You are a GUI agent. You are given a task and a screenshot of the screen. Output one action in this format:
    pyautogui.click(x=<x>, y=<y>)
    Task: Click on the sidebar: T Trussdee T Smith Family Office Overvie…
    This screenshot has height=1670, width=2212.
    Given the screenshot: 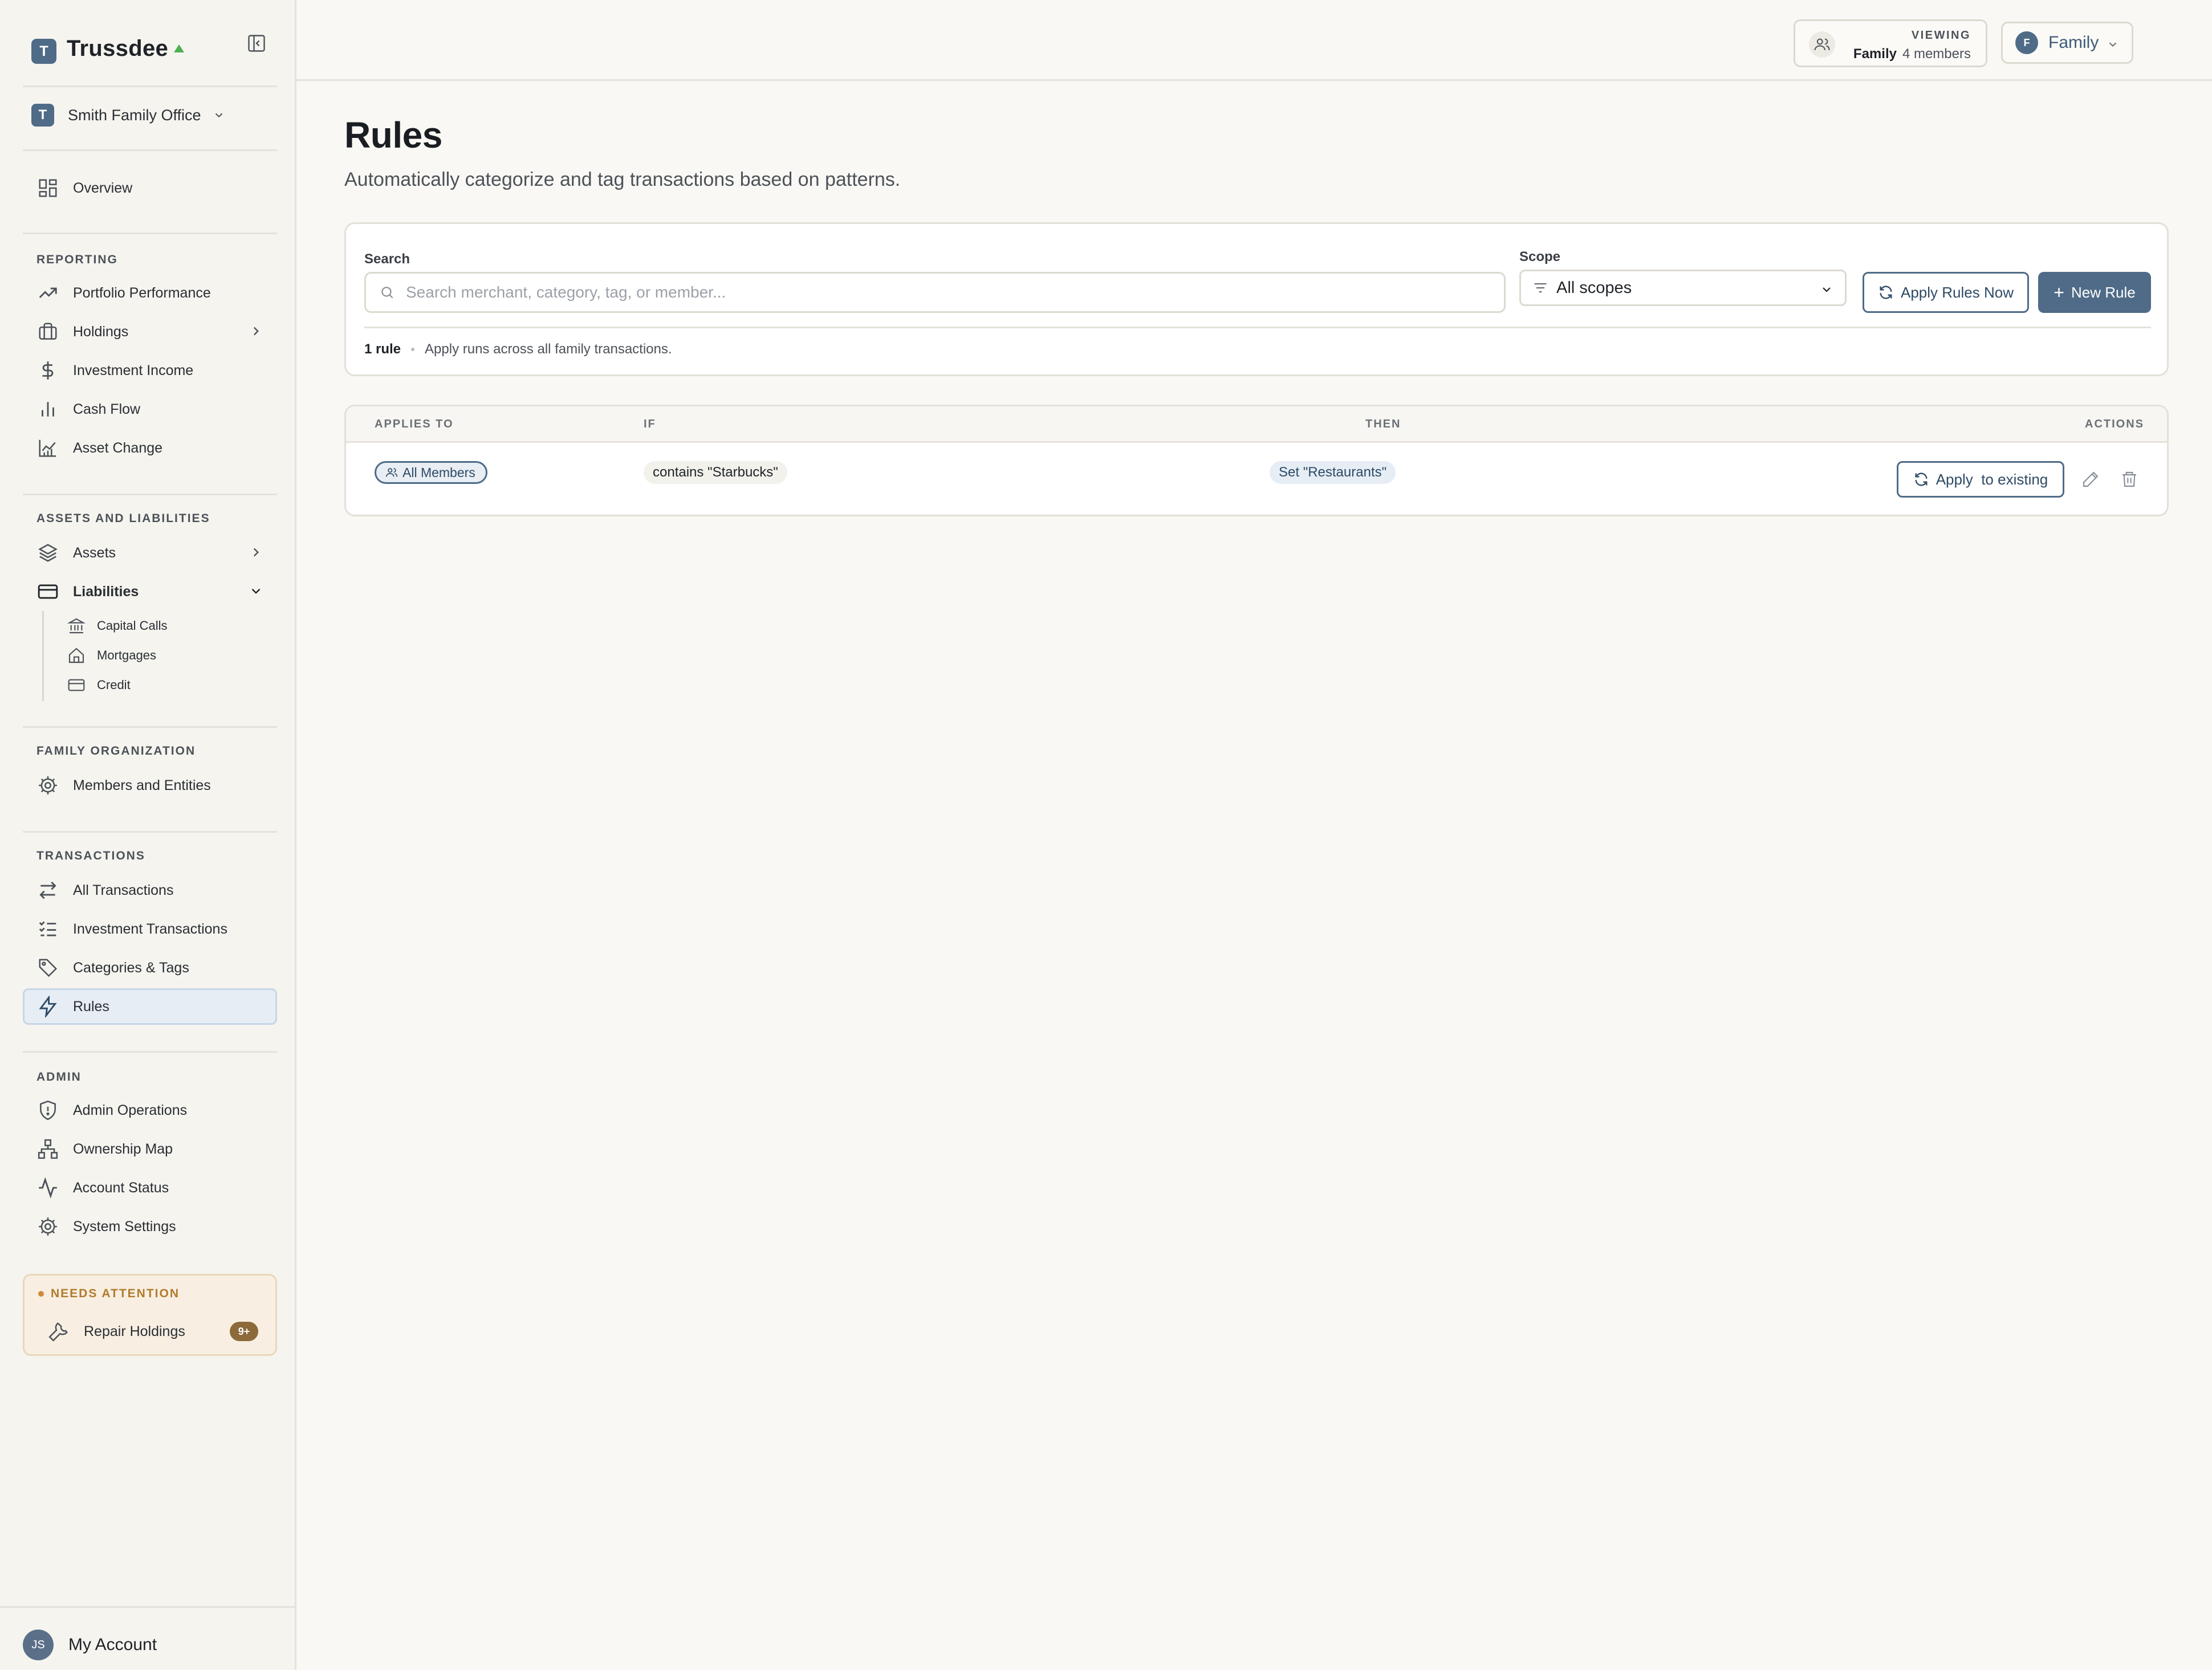 What is the action you would take?
    pyautogui.click(x=148, y=835)
    